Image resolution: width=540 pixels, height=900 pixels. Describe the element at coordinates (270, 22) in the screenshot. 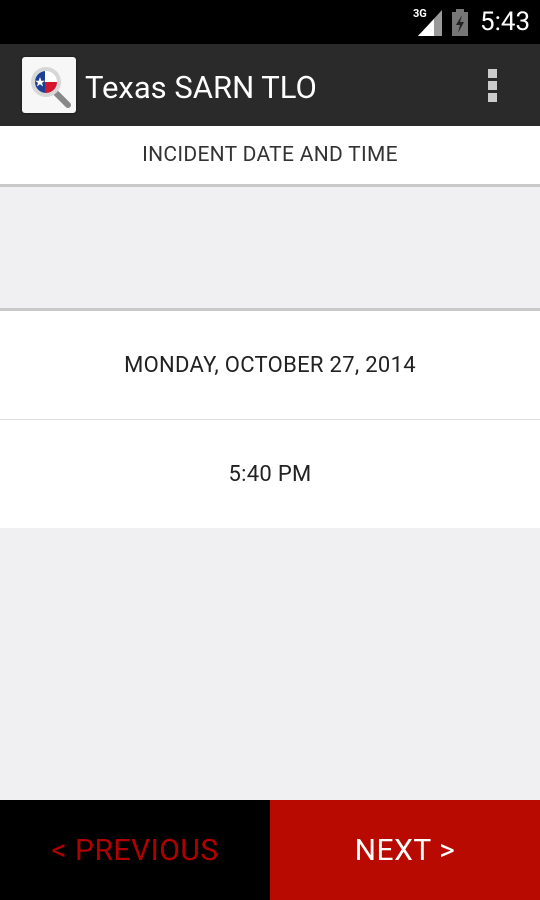

I see `status-bar: 3G 5:43` at that location.